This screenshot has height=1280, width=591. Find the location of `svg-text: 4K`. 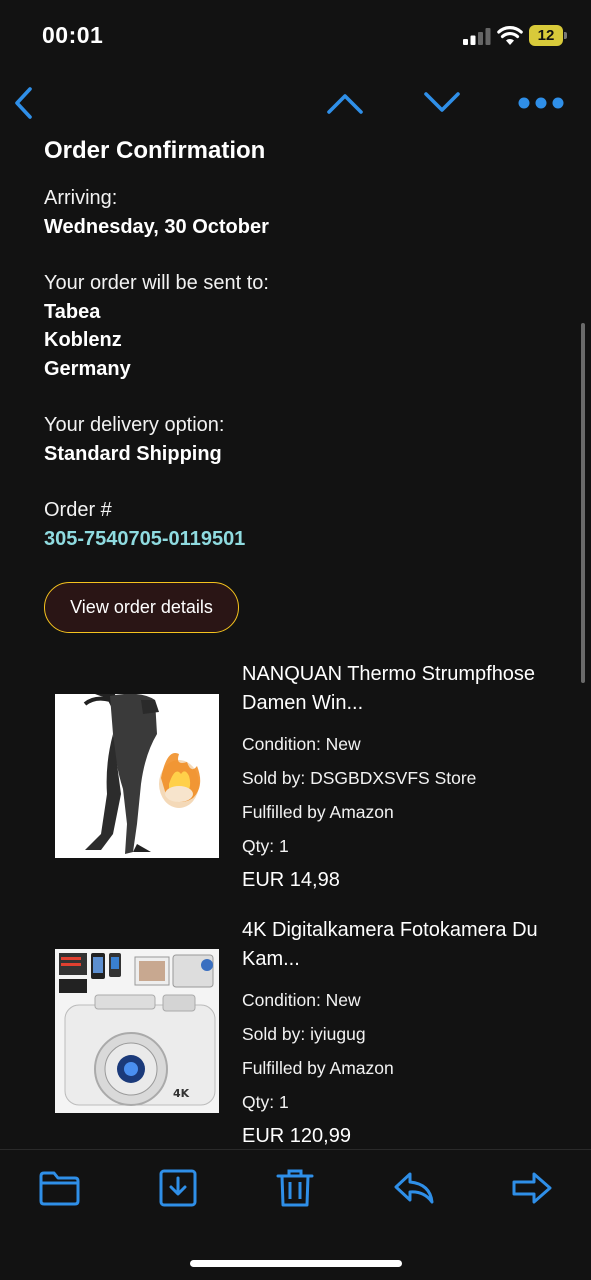

svg-text: 4K is located at coordinates (181, 1093).